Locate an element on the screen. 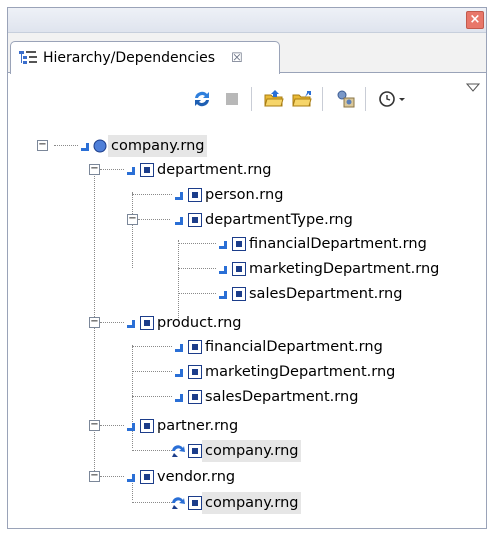  hierarchy-view-icon is located at coordinates (28, 57).